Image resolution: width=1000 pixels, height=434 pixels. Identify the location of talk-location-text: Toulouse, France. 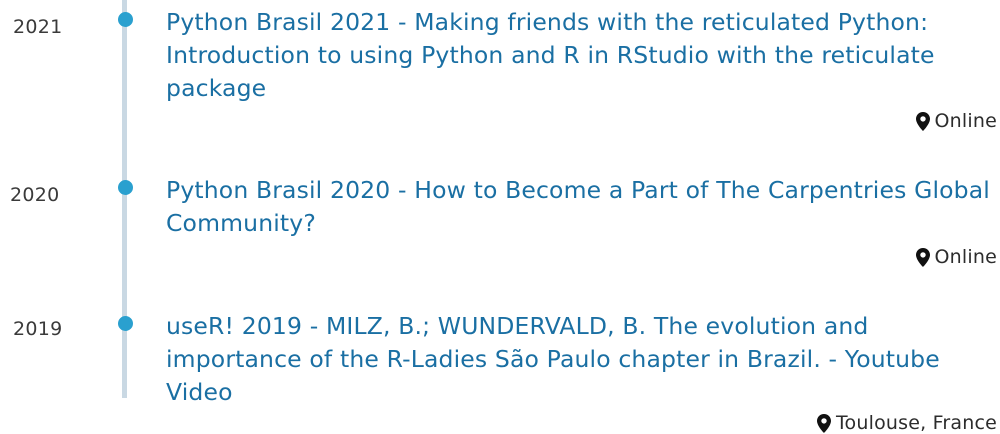
(916, 423).